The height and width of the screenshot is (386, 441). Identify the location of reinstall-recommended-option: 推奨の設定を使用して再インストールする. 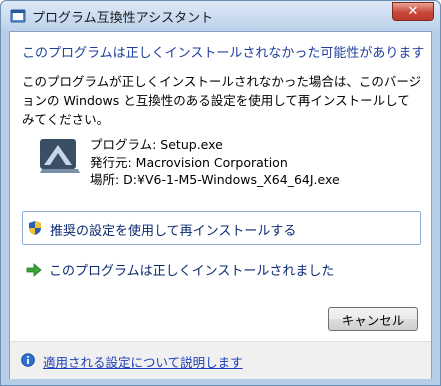
(221, 228).